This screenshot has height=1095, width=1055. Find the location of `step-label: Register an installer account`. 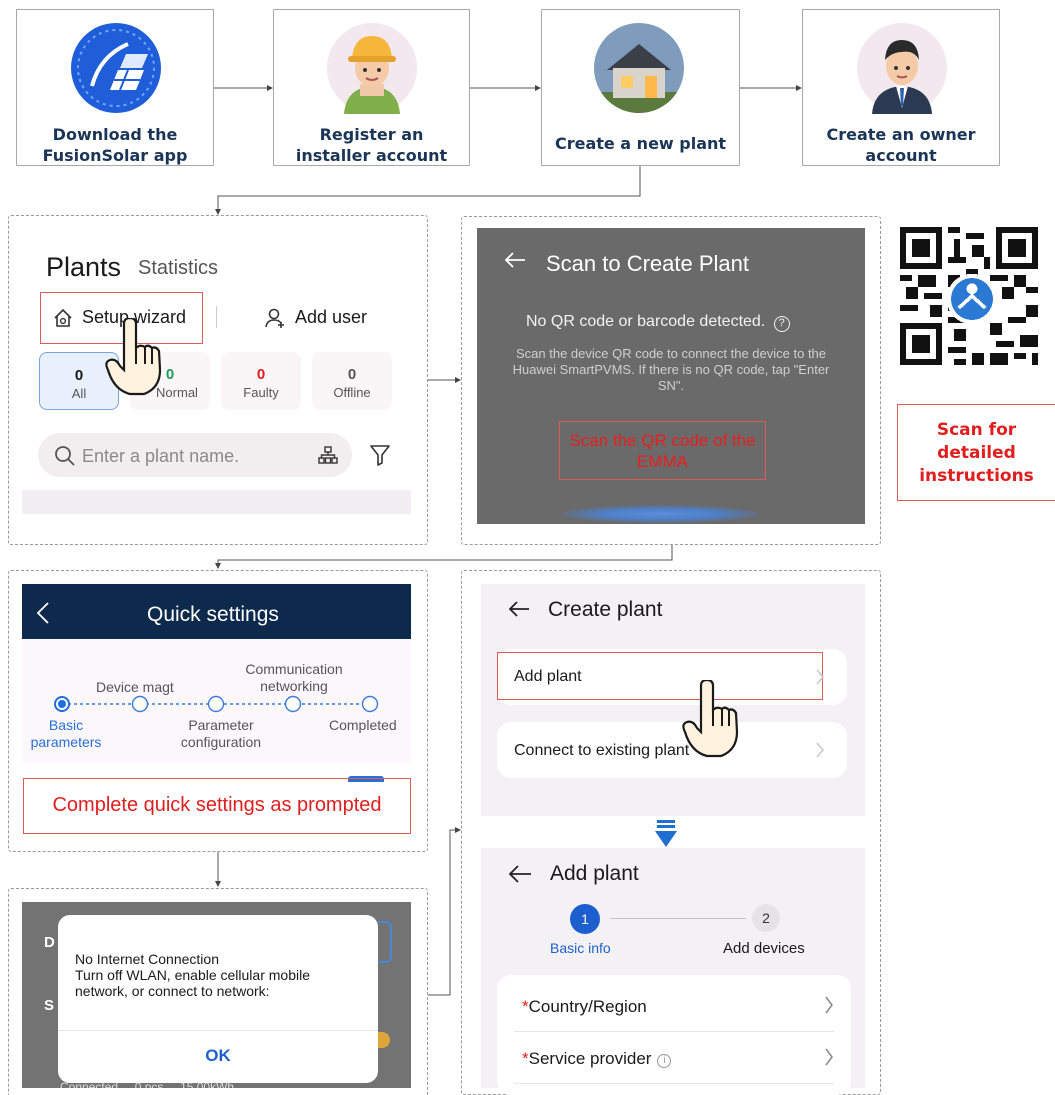

step-label: Register an installer account is located at coordinates (371, 145).